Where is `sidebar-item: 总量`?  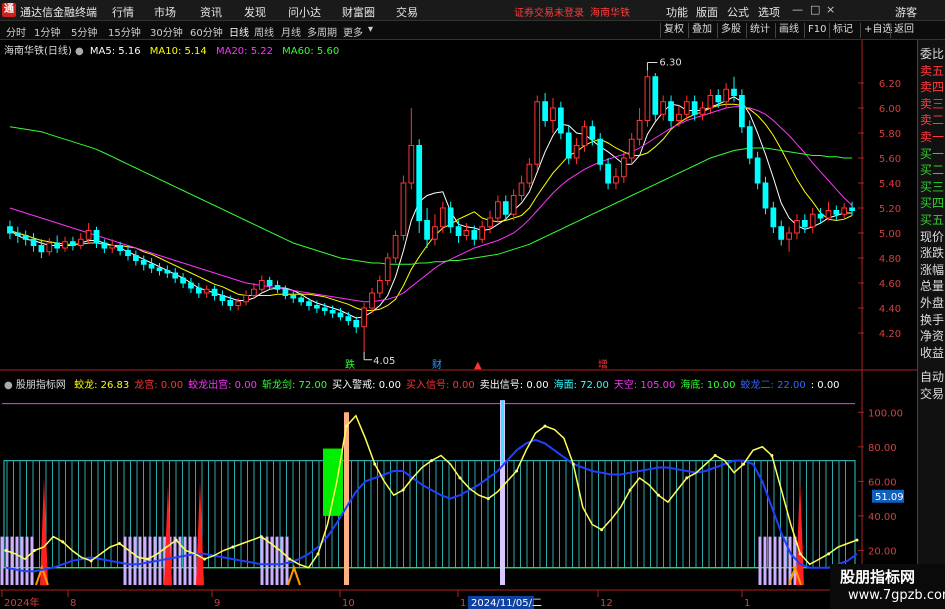 sidebar-item: 总量 is located at coordinates (932, 286).